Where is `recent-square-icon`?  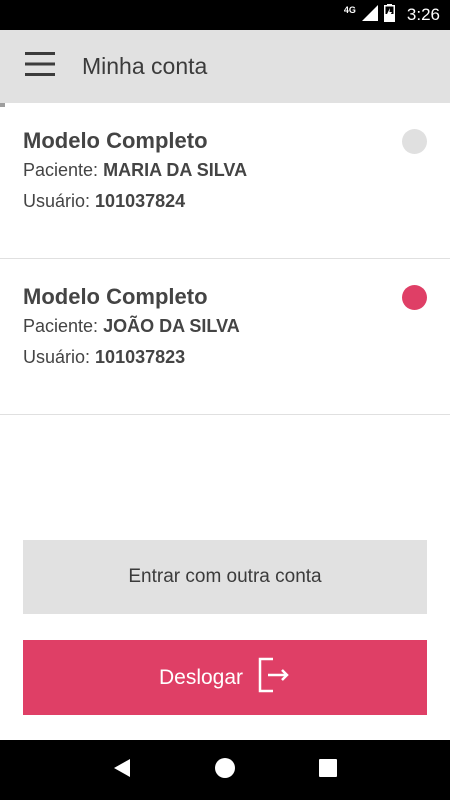
recent-square-icon is located at coordinates (328, 770).